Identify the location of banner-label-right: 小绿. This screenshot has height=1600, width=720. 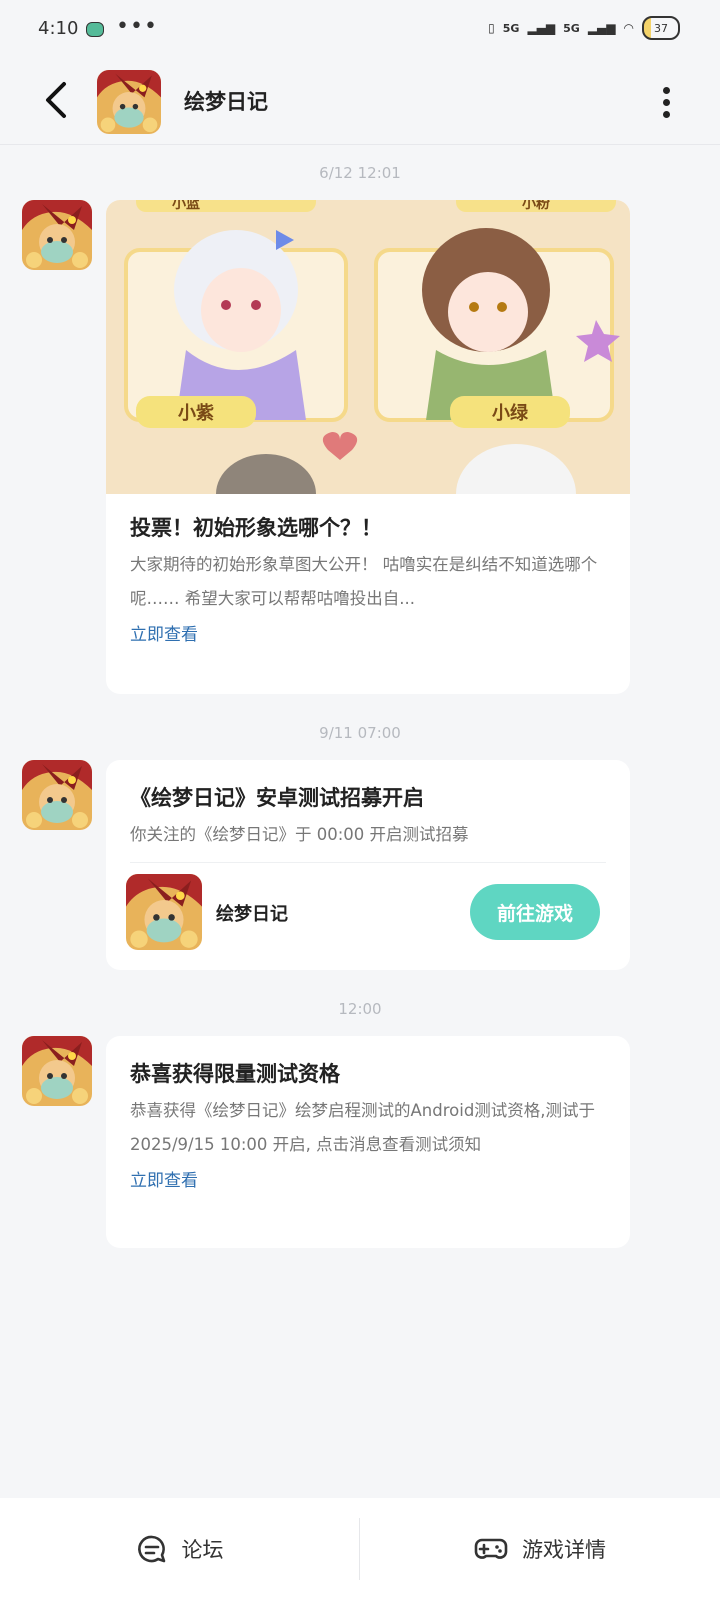
(510, 413).